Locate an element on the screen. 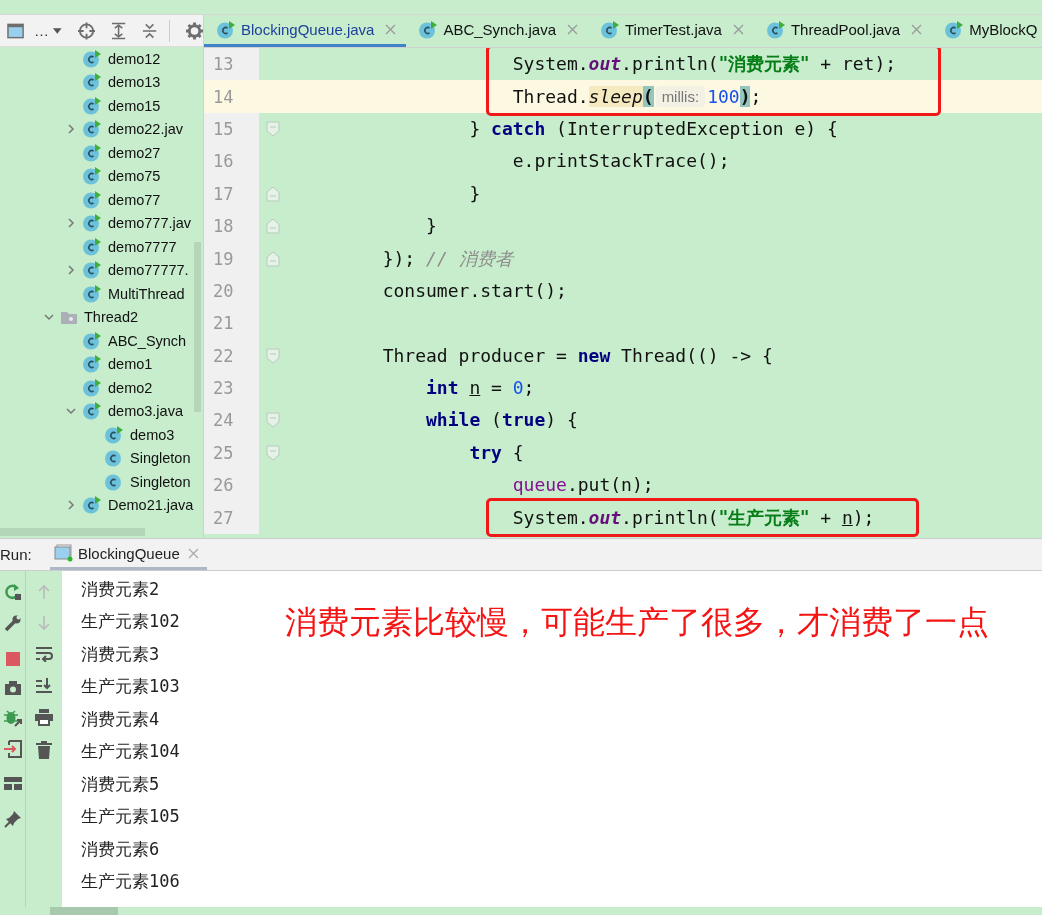  soft-wrap-icon is located at coordinates (44, 654).